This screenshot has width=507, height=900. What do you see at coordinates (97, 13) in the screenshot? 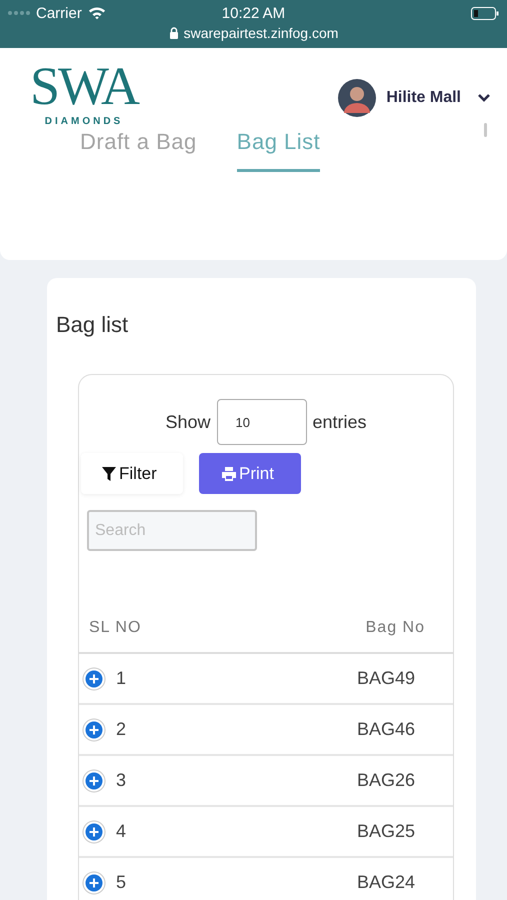
I see `wifi-icon` at bounding box center [97, 13].